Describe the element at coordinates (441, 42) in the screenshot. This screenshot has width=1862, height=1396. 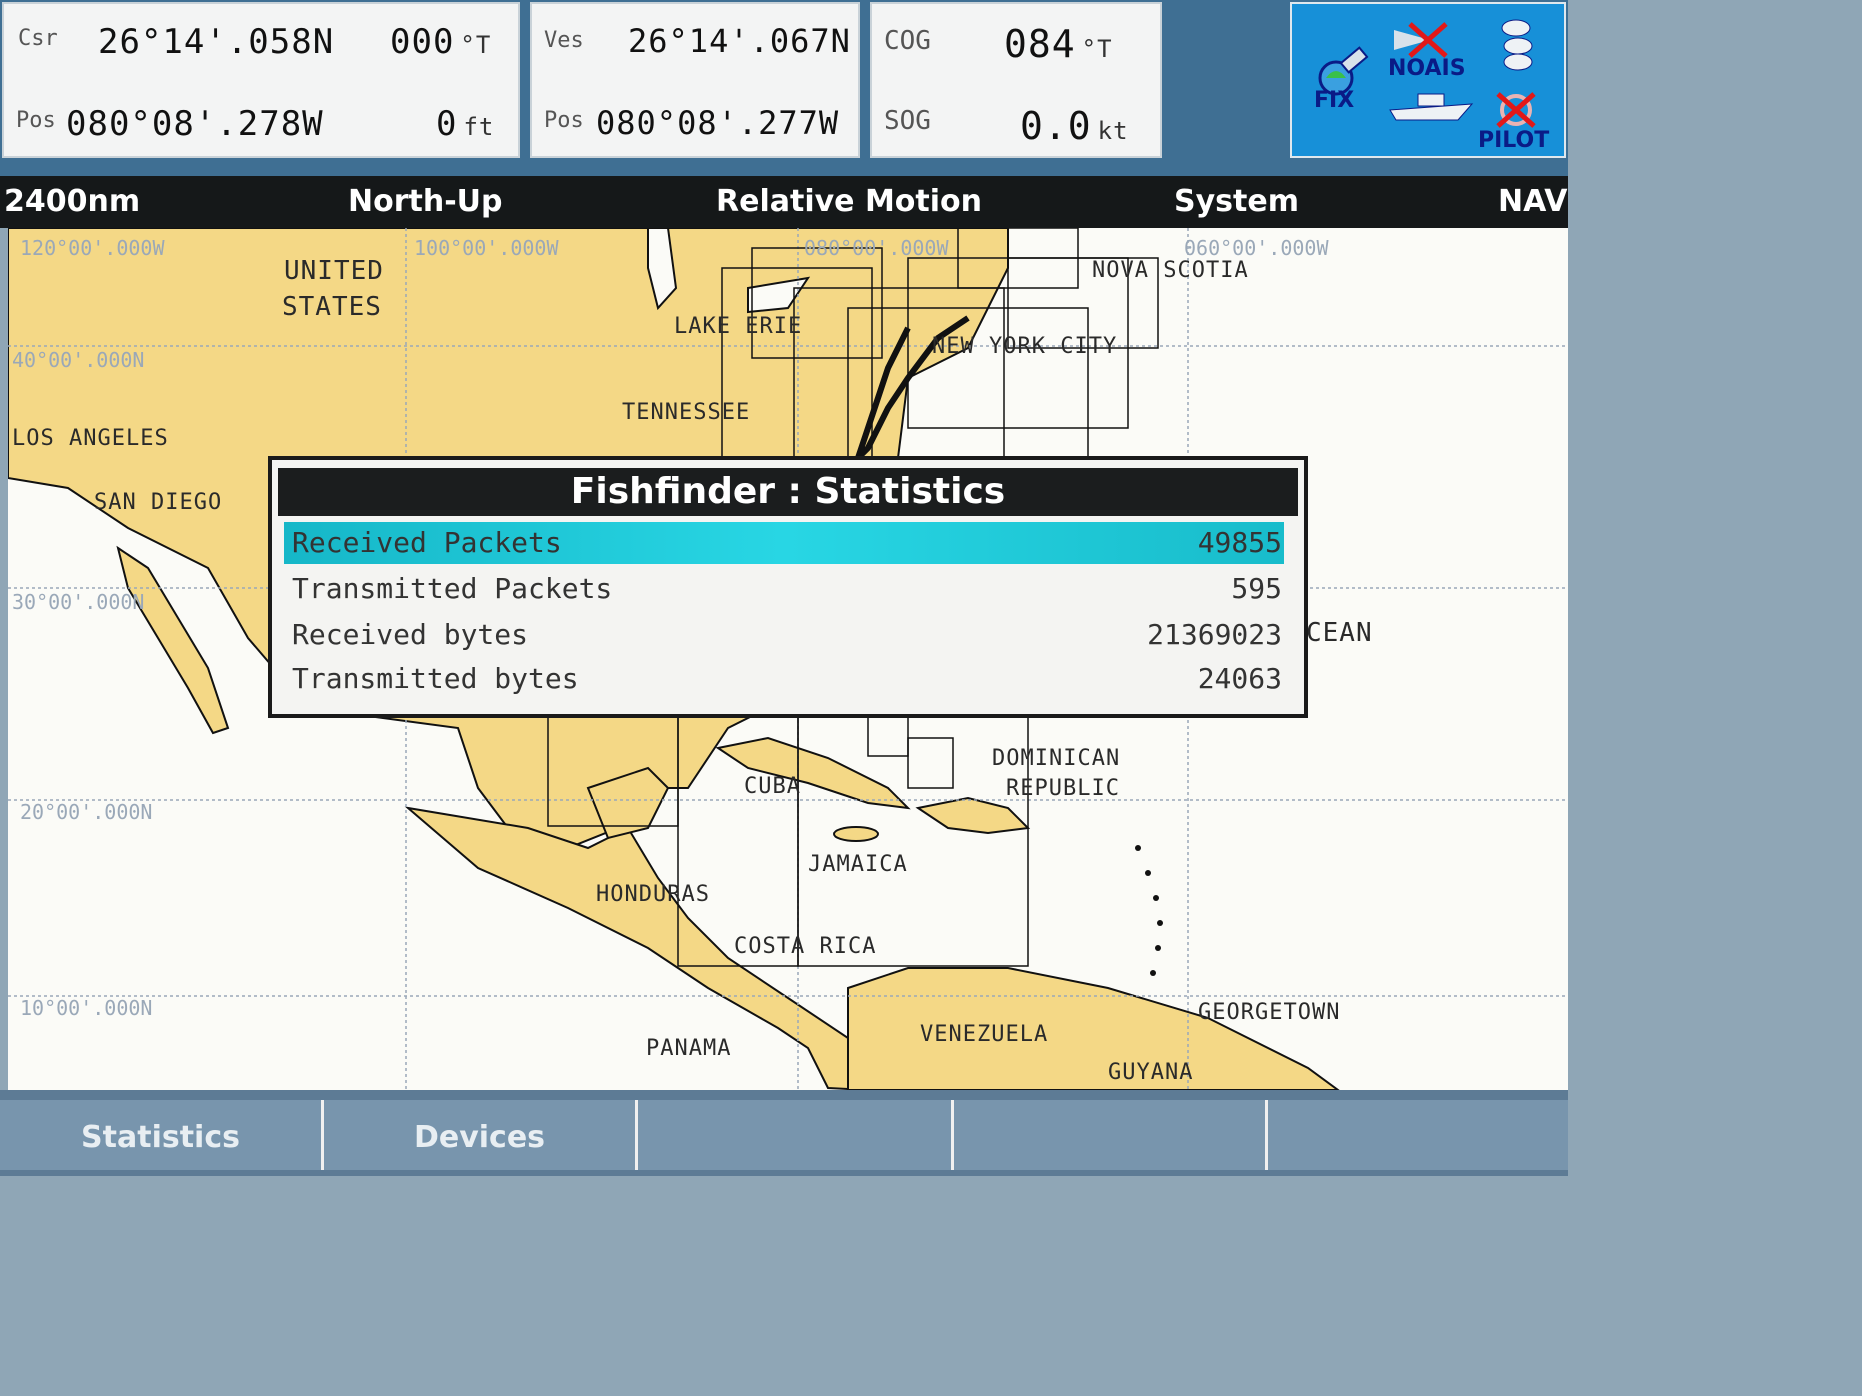
I see `cursor-bearing: 000 °T` at that location.